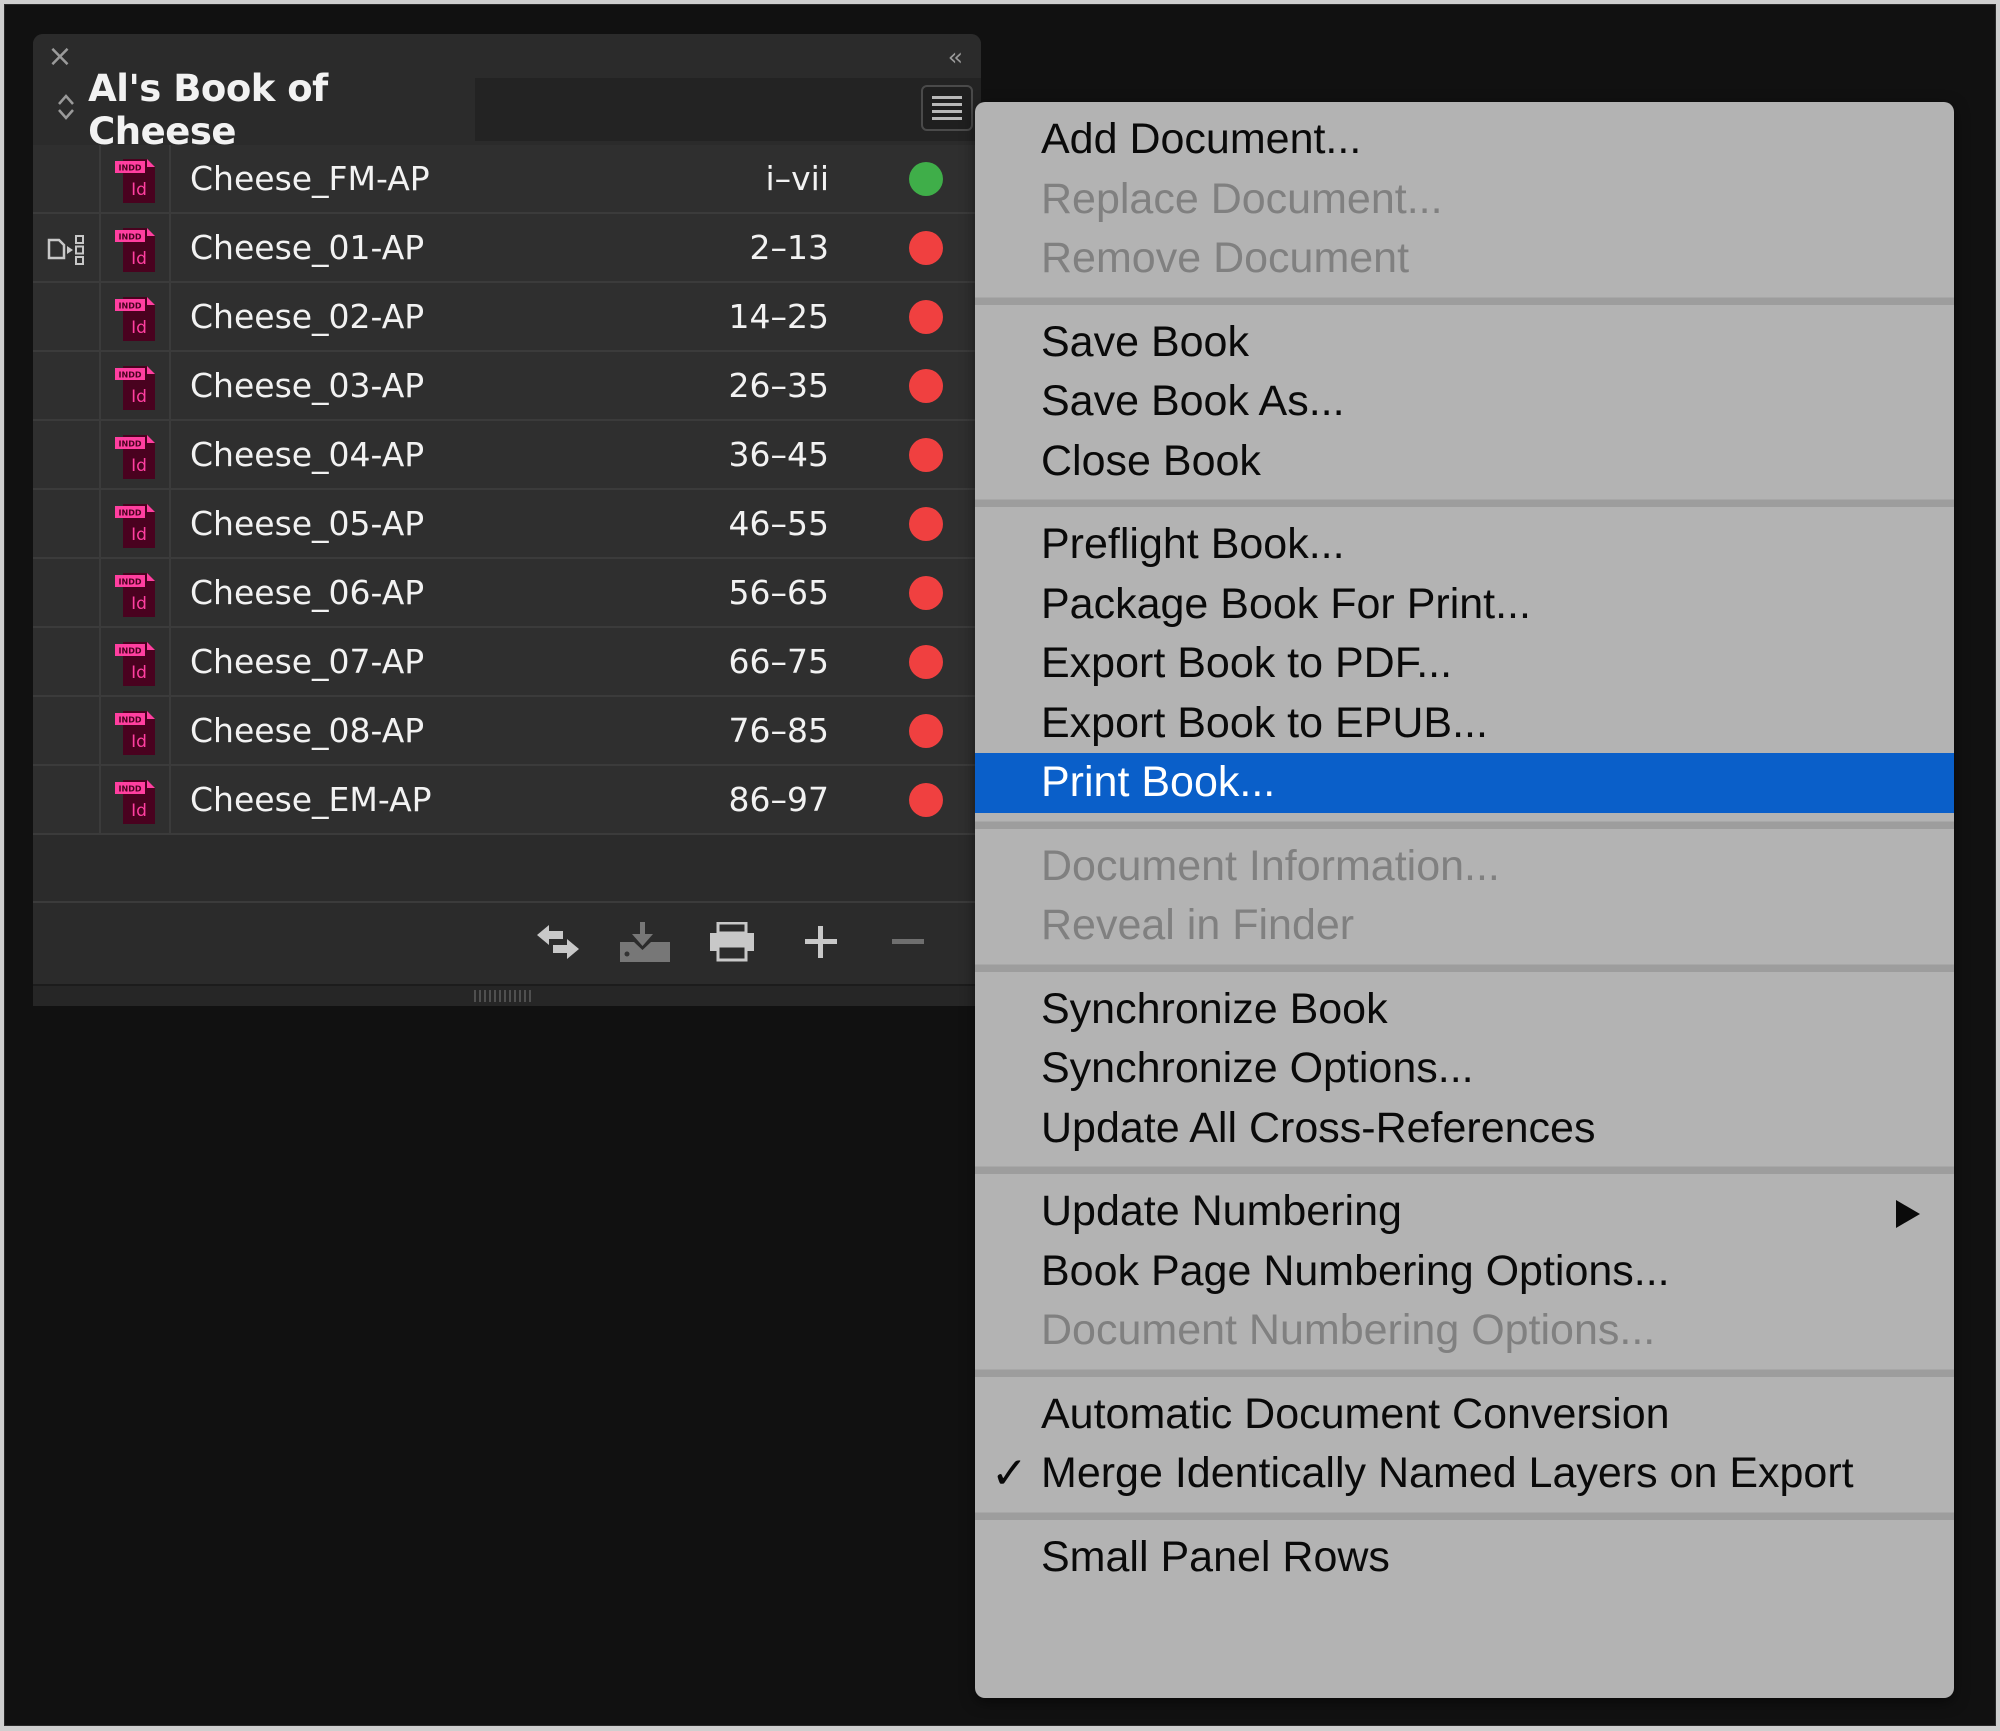 The height and width of the screenshot is (1731, 2000). Describe the element at coordinates (507, 455) in the screenshot. I see `document-row: INDD Id Cheese_04-AP 36–45` at that location.